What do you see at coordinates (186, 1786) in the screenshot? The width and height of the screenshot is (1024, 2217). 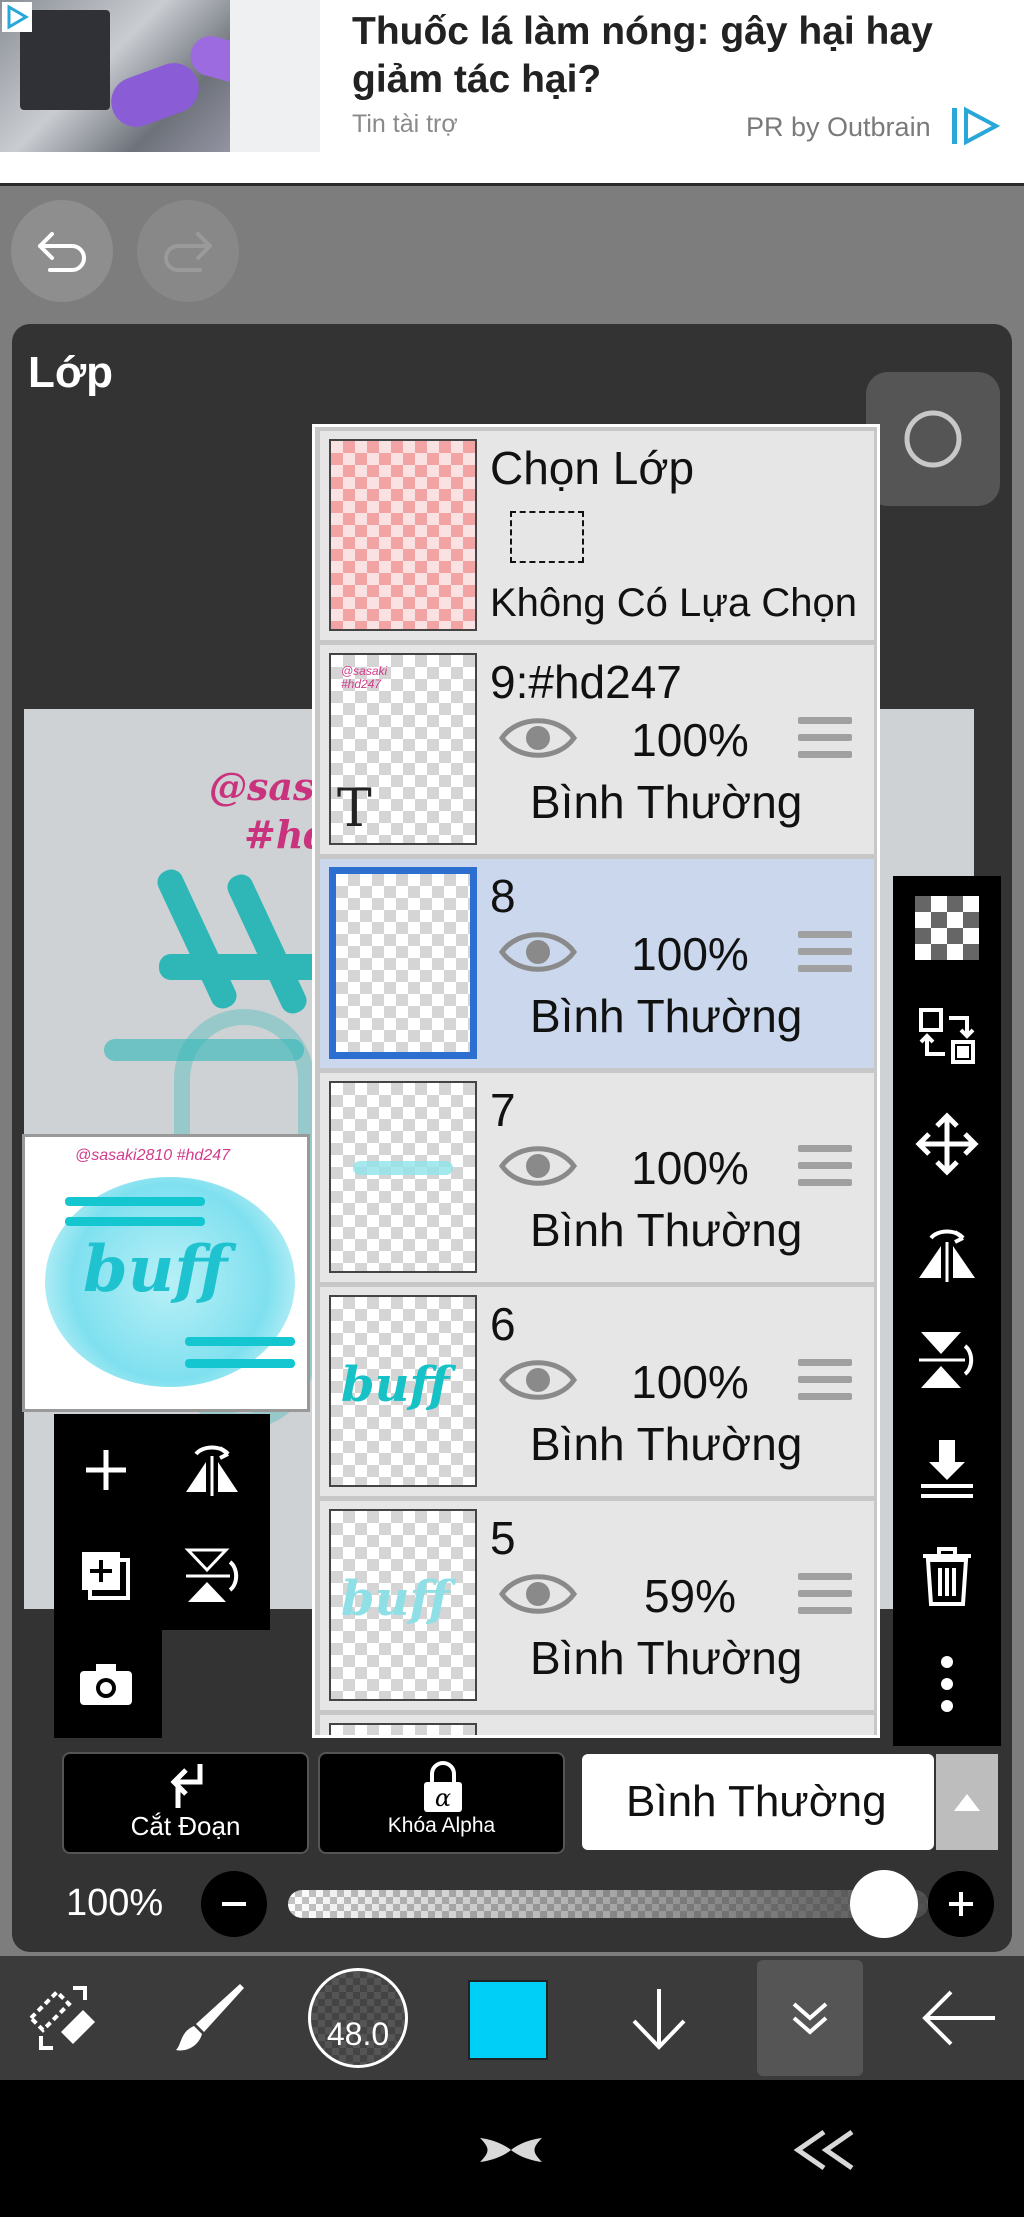 I see `clip-arrow-icon` at bounding box center [186, 1786].